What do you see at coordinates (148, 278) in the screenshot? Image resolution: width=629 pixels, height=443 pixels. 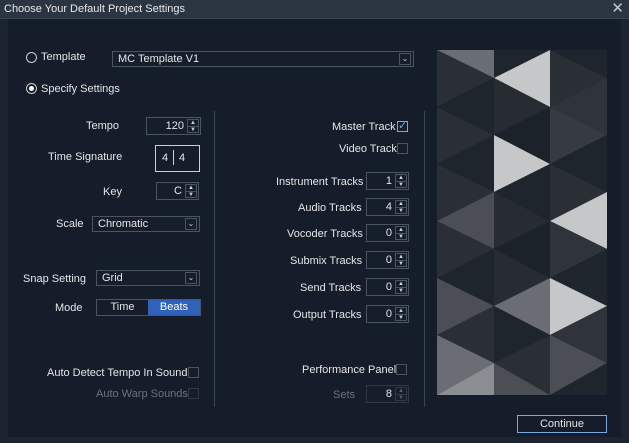 I see `snap-setting-dropdown: Grid ⌄` at bounding box center [148, 278].